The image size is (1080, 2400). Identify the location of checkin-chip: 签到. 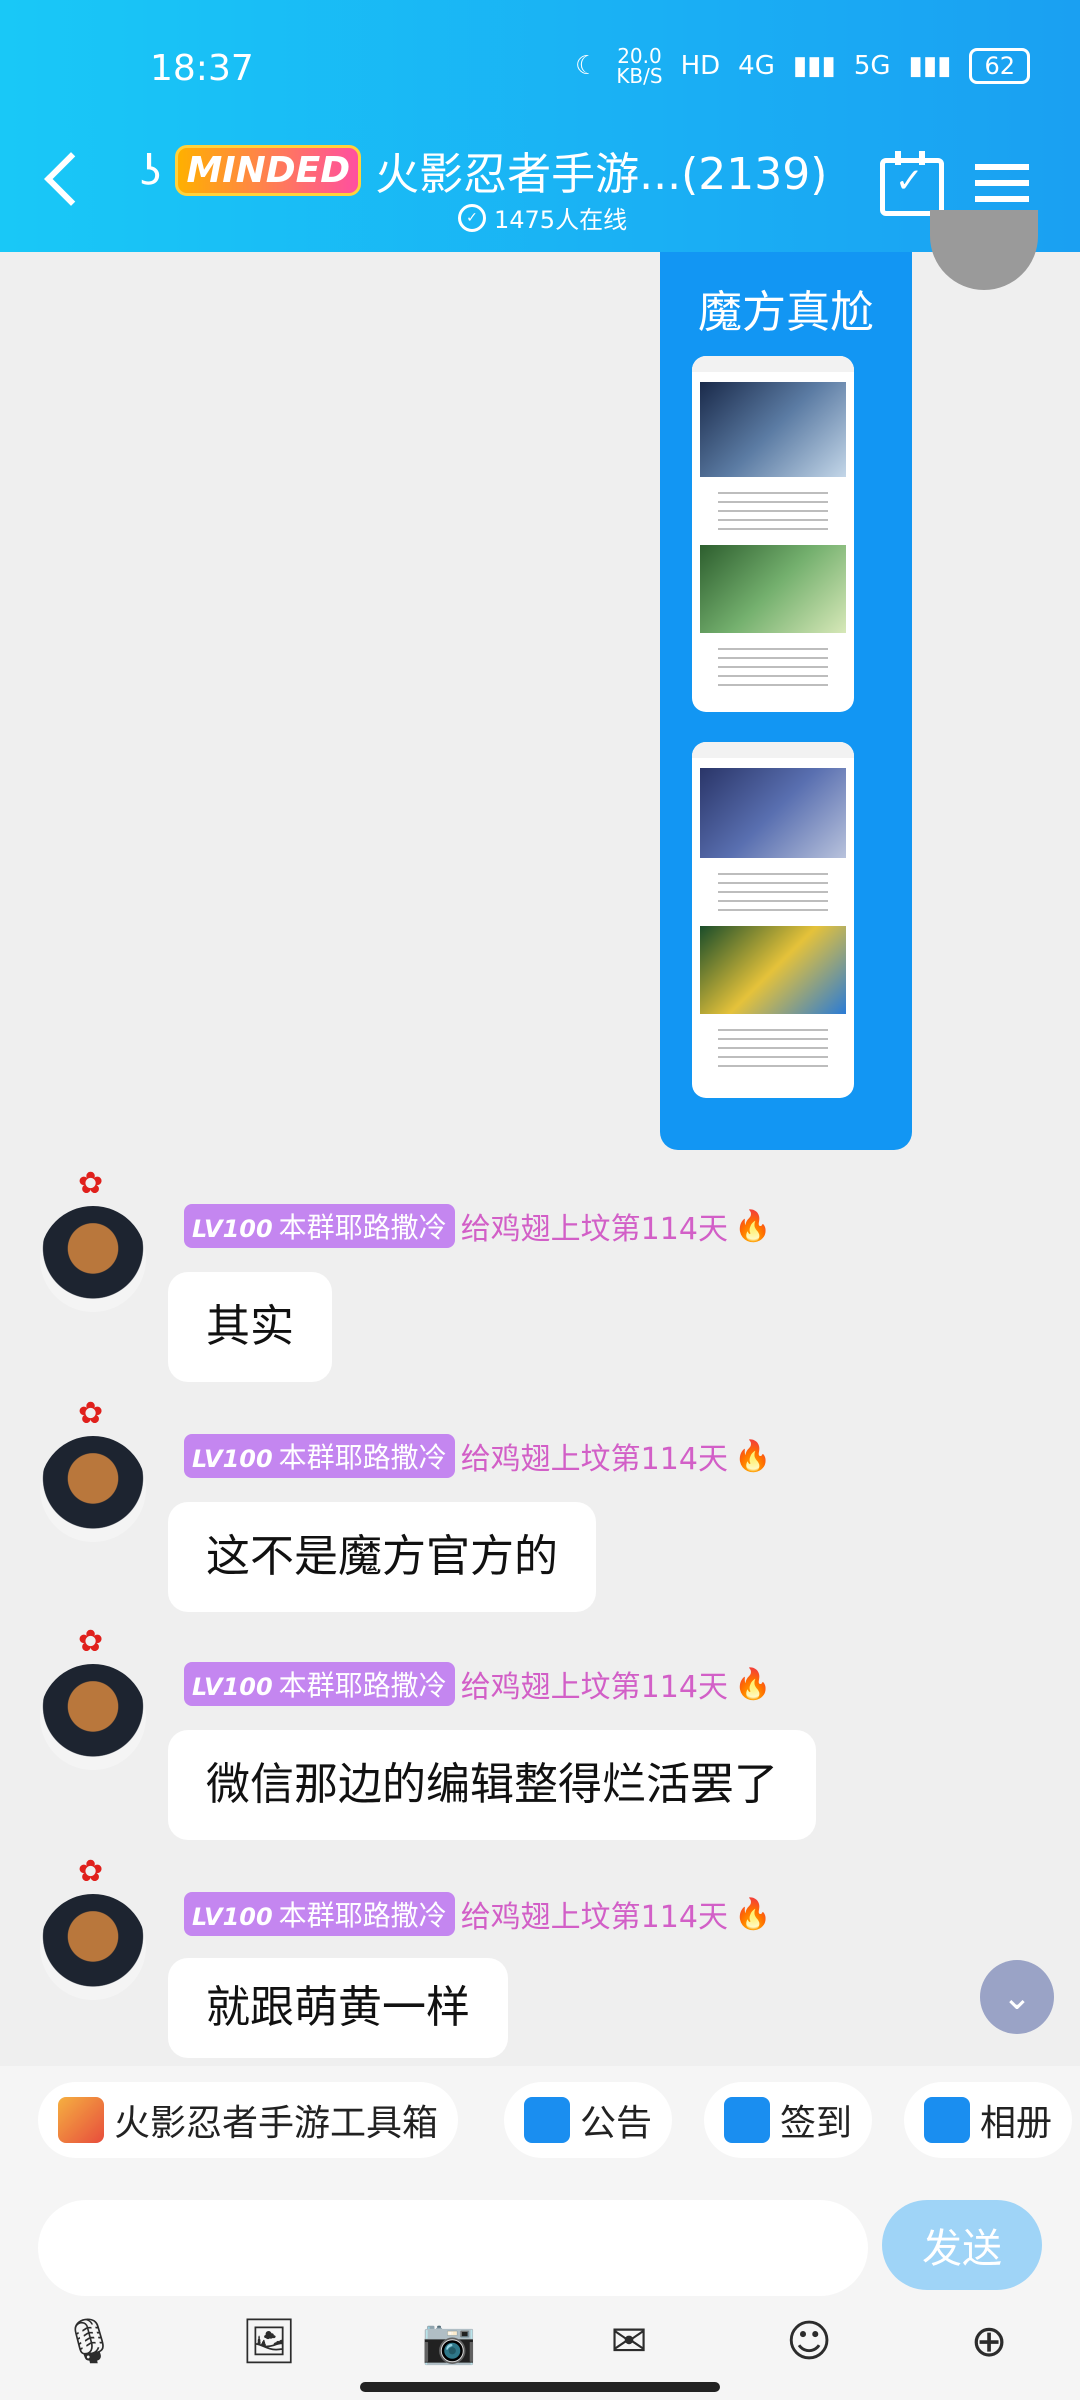
(788, 2120).